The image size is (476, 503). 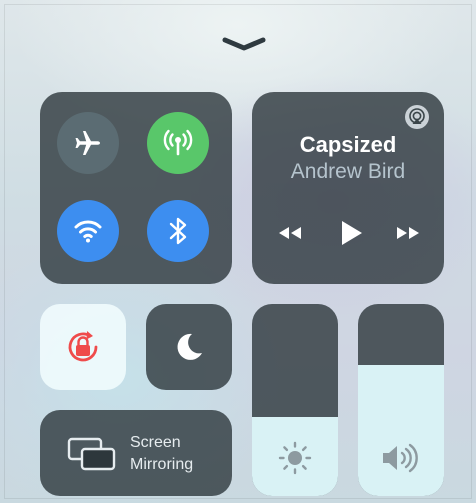 I want to click on screen-mirroring-label-line2: Mirroring, so click(x=162, y=464).